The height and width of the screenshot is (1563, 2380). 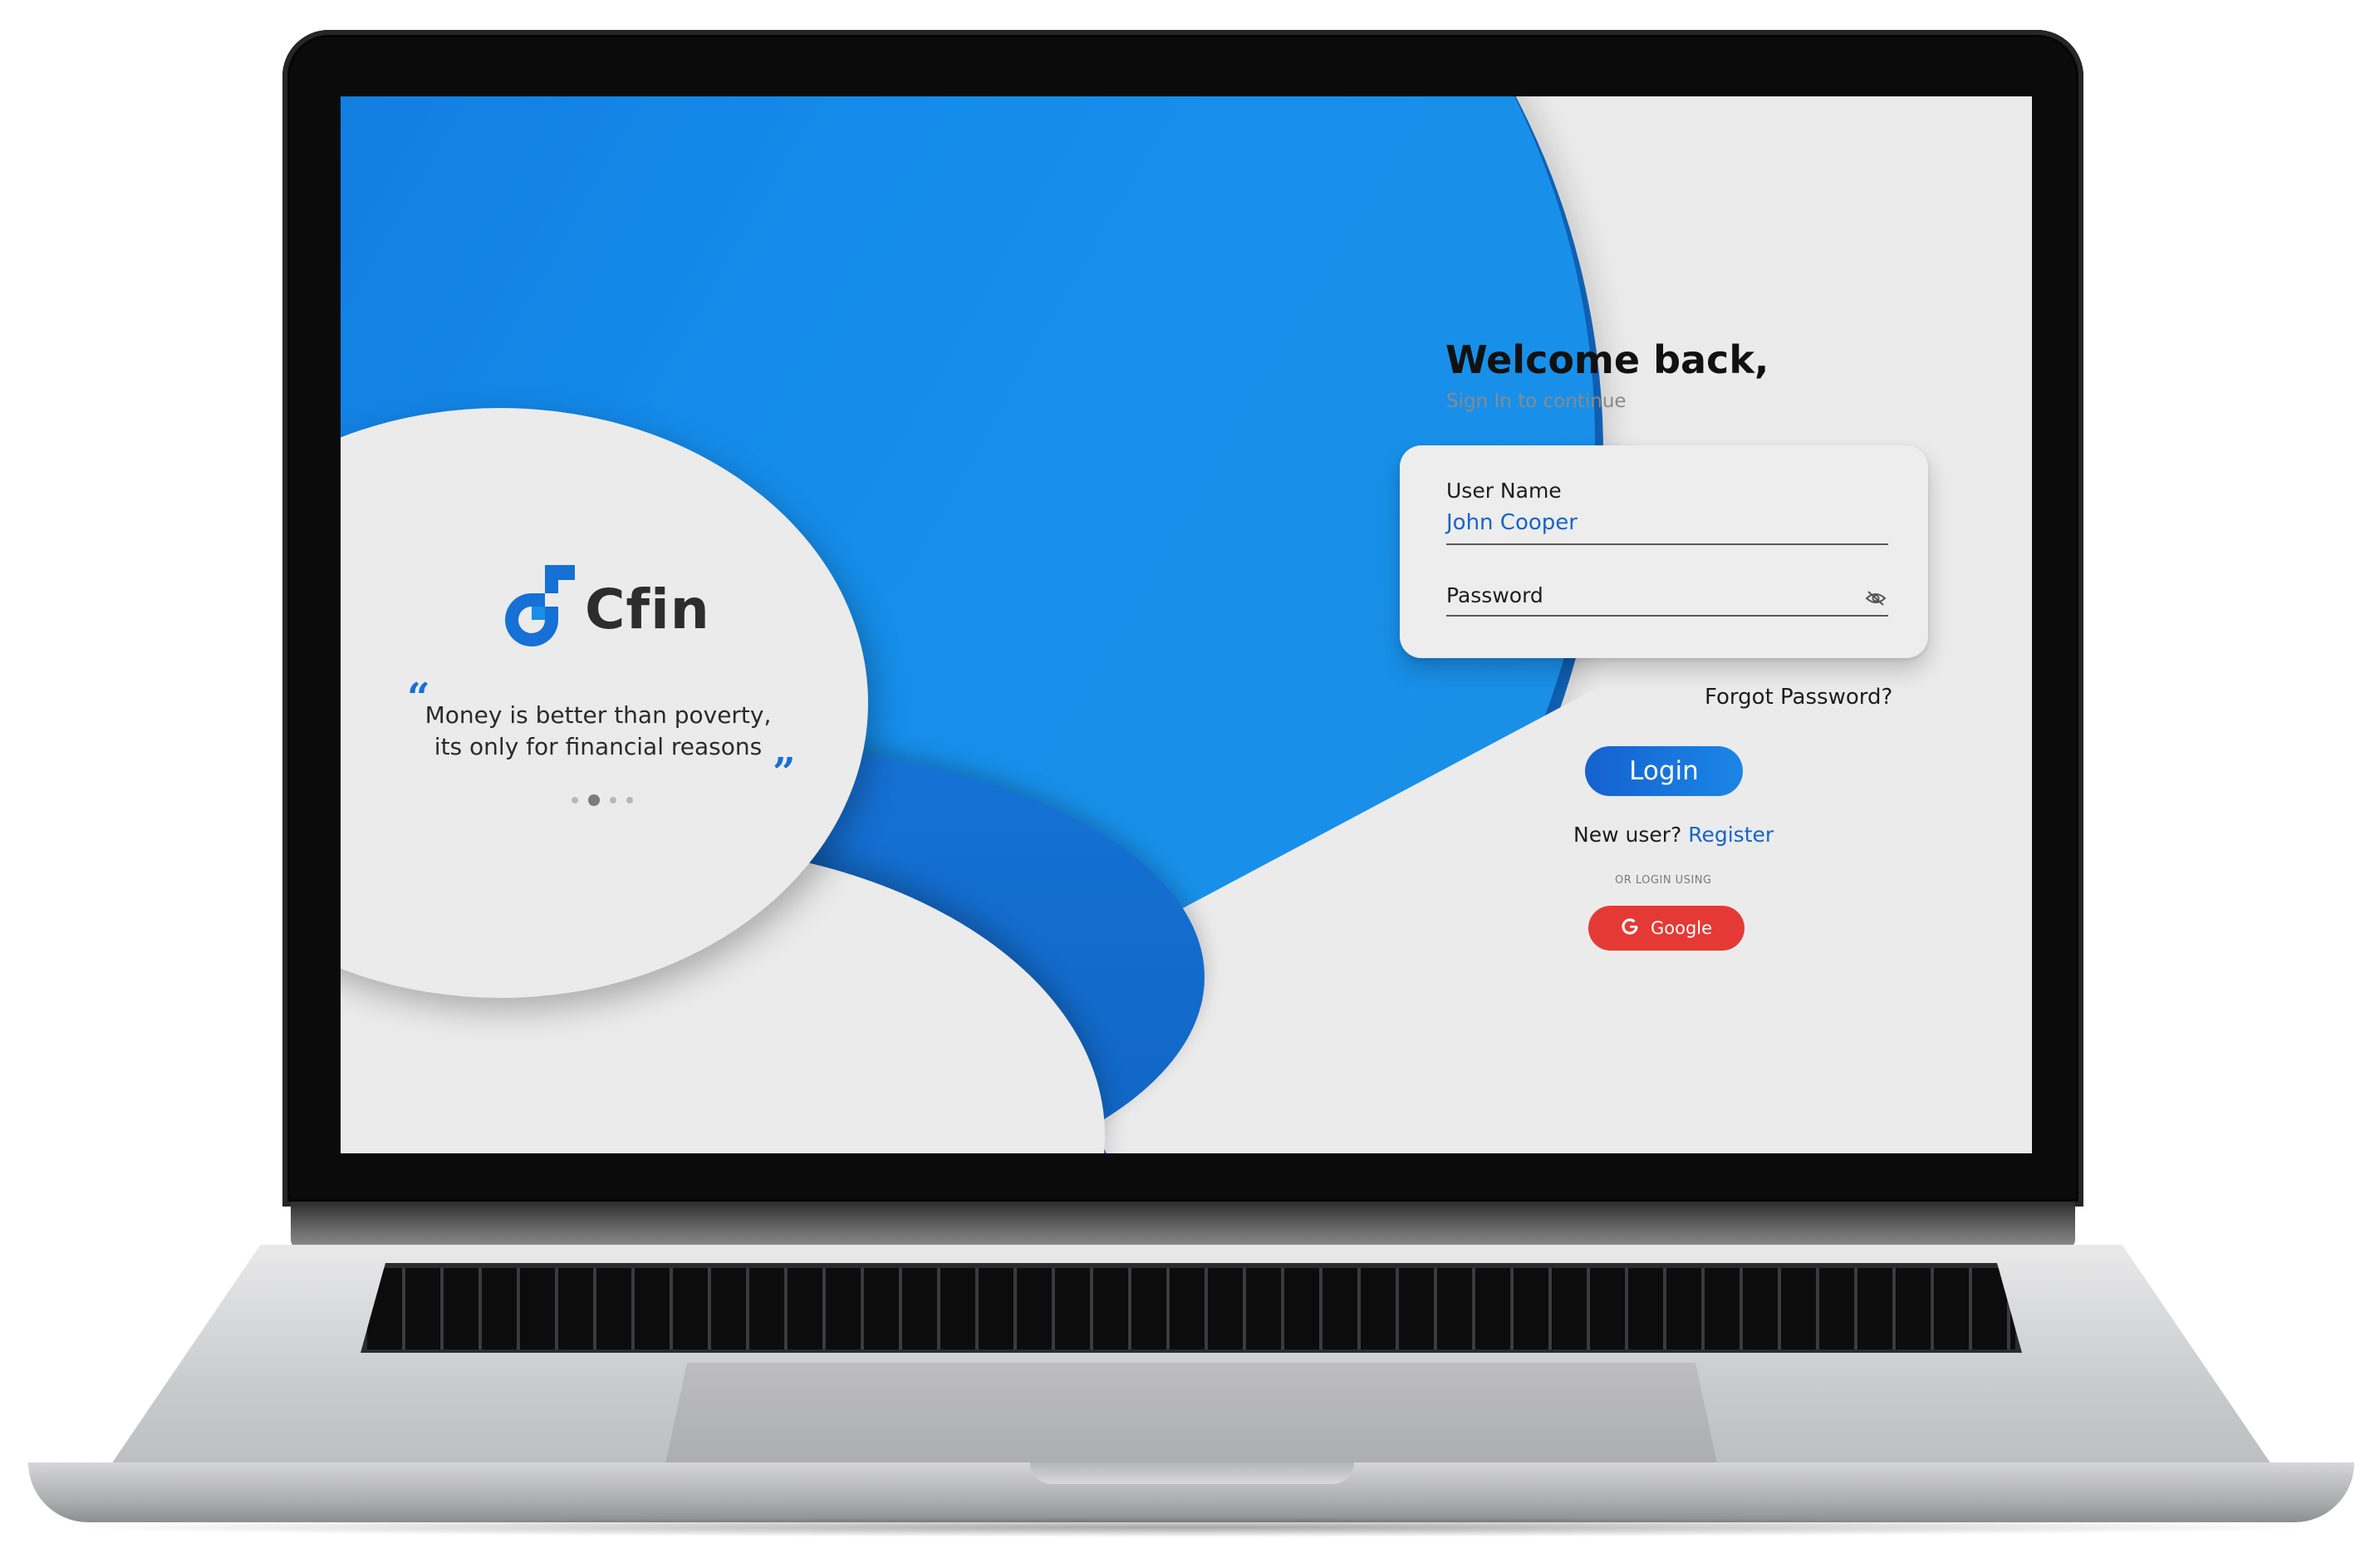 I want to click on carousel-dots, so click(x=602, y=800).